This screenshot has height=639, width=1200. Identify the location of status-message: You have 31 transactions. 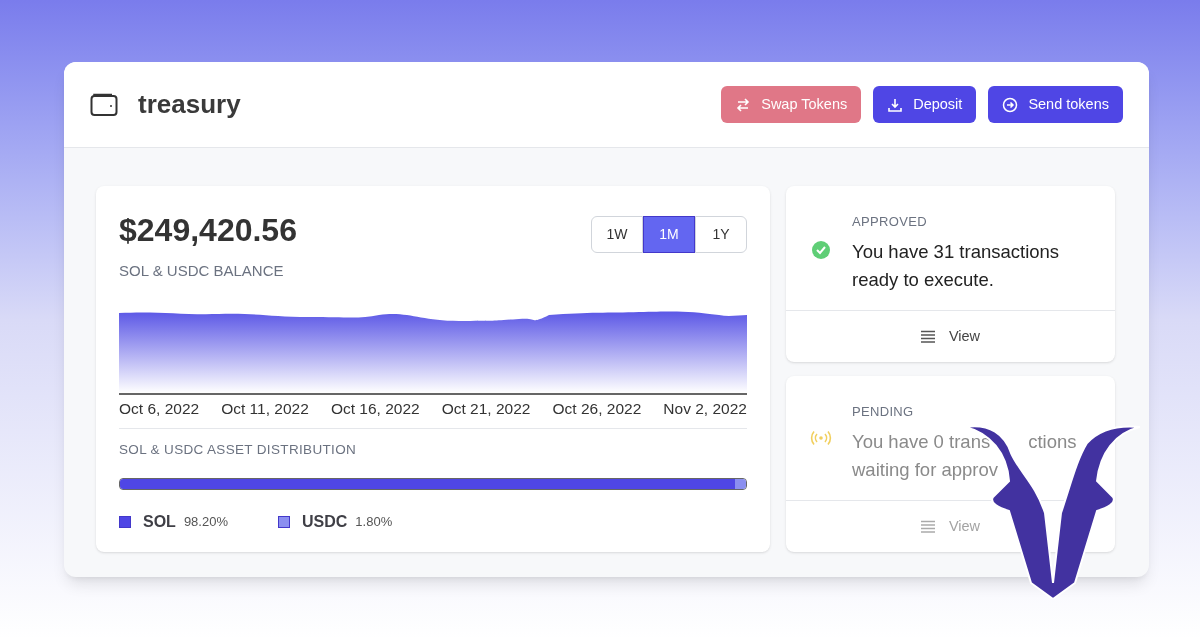
(956, 251).